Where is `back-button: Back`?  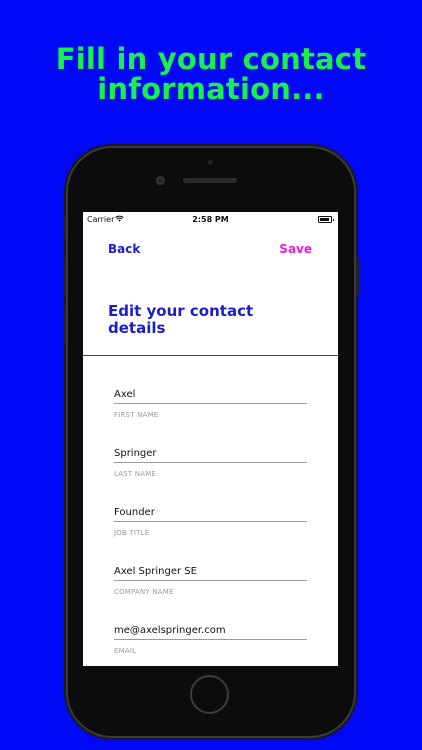
back-button: Back is located at coordinates (124, 249).